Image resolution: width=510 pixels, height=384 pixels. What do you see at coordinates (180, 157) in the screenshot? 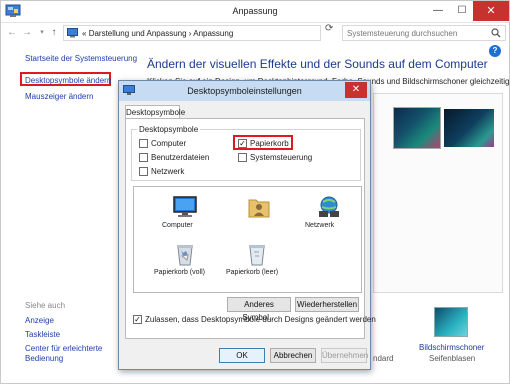
I see `checkbox-label-user-files: Benutzerdateien` at bounding box center [180, 157].